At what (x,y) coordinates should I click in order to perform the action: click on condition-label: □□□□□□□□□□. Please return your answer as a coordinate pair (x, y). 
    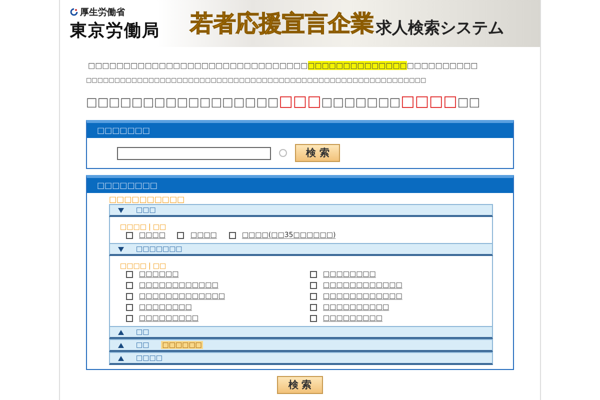
    Looking at the image, I should click on (147, 199).